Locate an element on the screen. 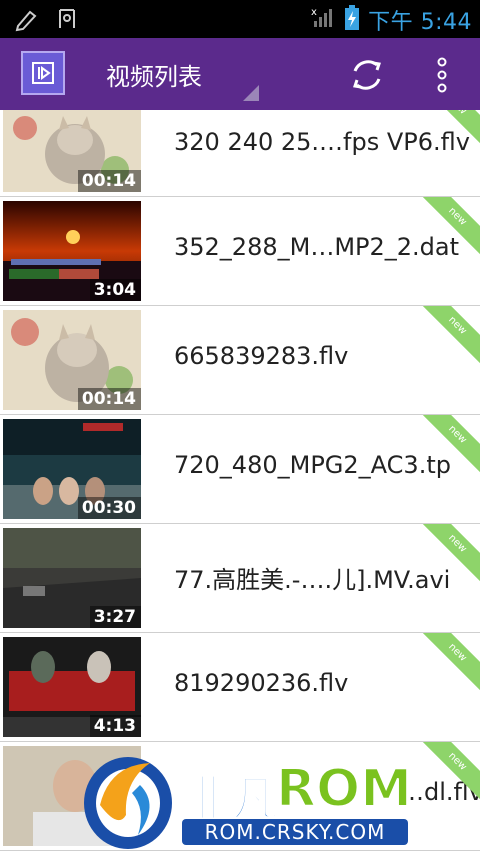  video-duration: 3:04 is located at coordinates (115, 290).